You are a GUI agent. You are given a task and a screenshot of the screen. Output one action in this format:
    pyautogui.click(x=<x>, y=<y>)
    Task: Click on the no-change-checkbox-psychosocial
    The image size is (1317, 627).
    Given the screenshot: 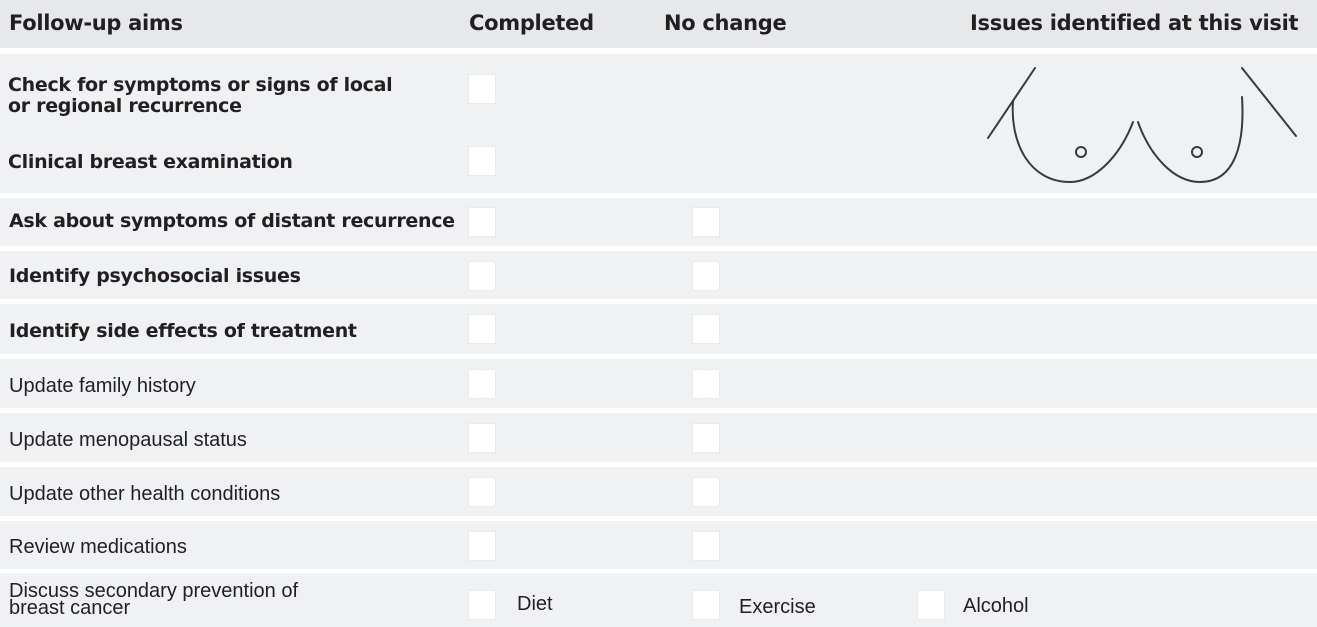 What is the action you would take?
    pyautogui.click(x=706, y=276)
    